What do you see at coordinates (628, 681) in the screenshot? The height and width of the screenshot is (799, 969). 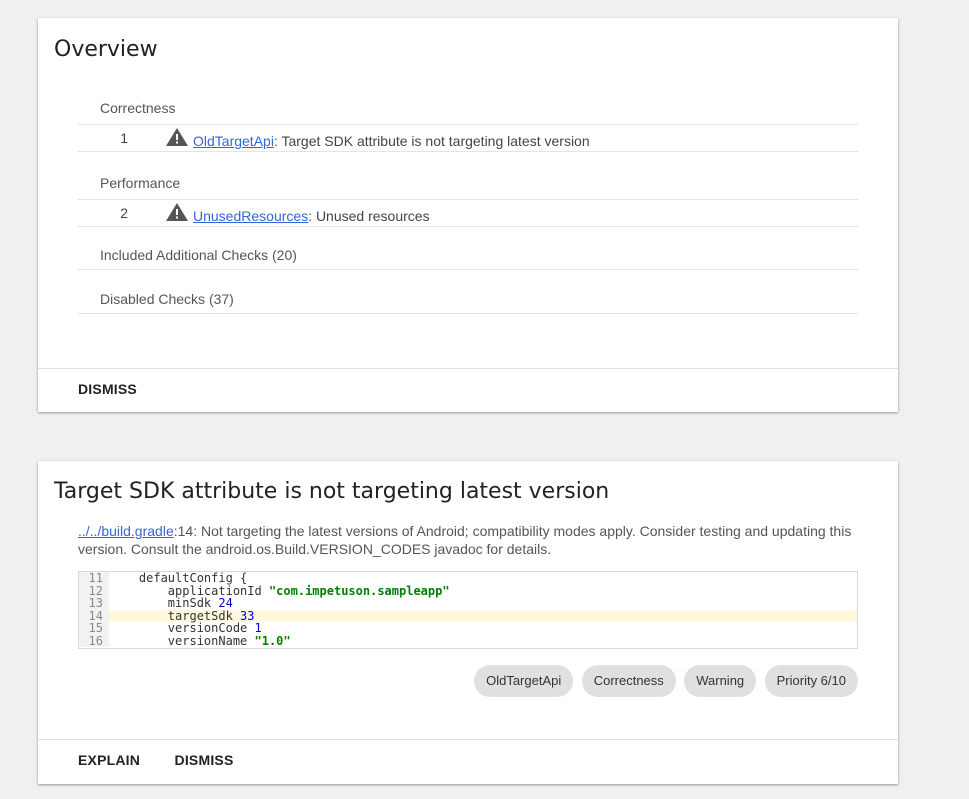 I see `chip-category: Correctness` at bounding box center [628, 681].